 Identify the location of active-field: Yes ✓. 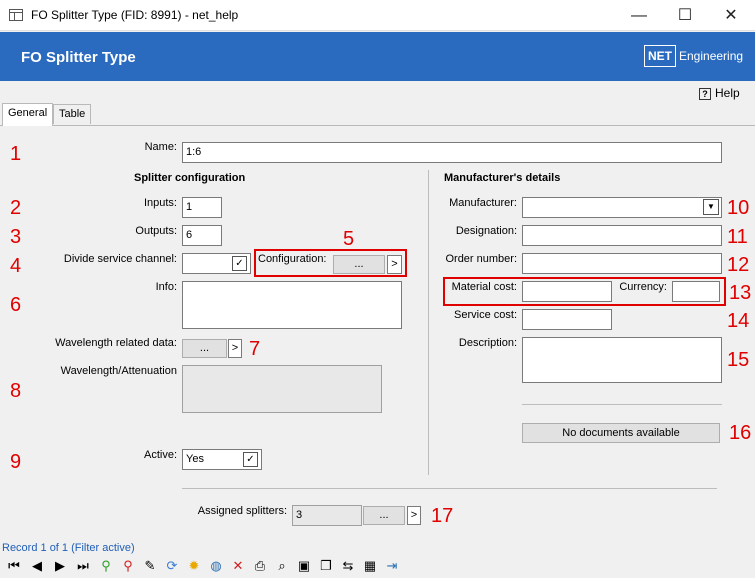
(222, 459).